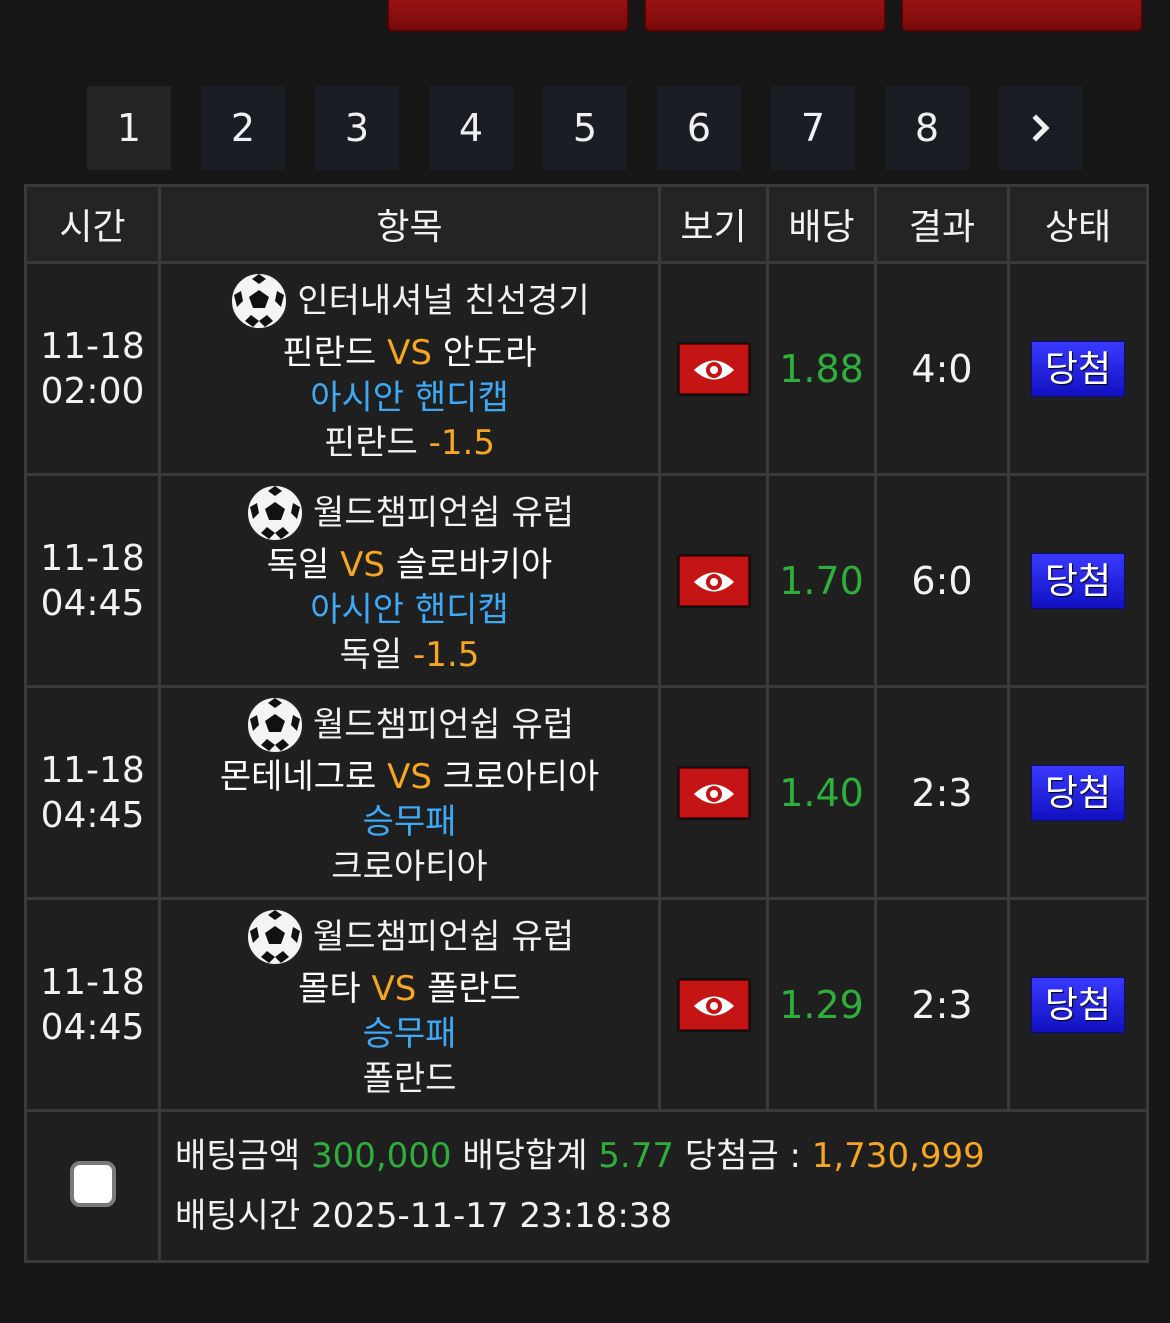 The width and height of the screenshot is (1170, 1323). I want to click on odds-total-label: 배당합계, so click(525, 1156).